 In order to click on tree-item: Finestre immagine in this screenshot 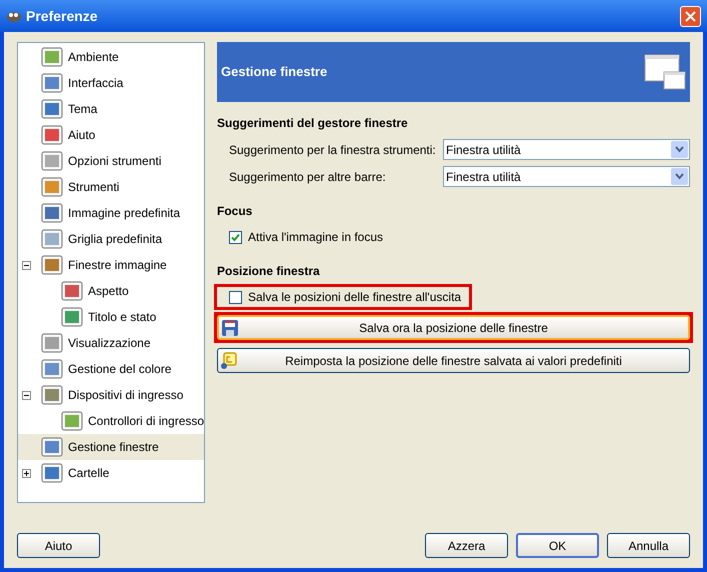, I will do `click(111, 265)`.